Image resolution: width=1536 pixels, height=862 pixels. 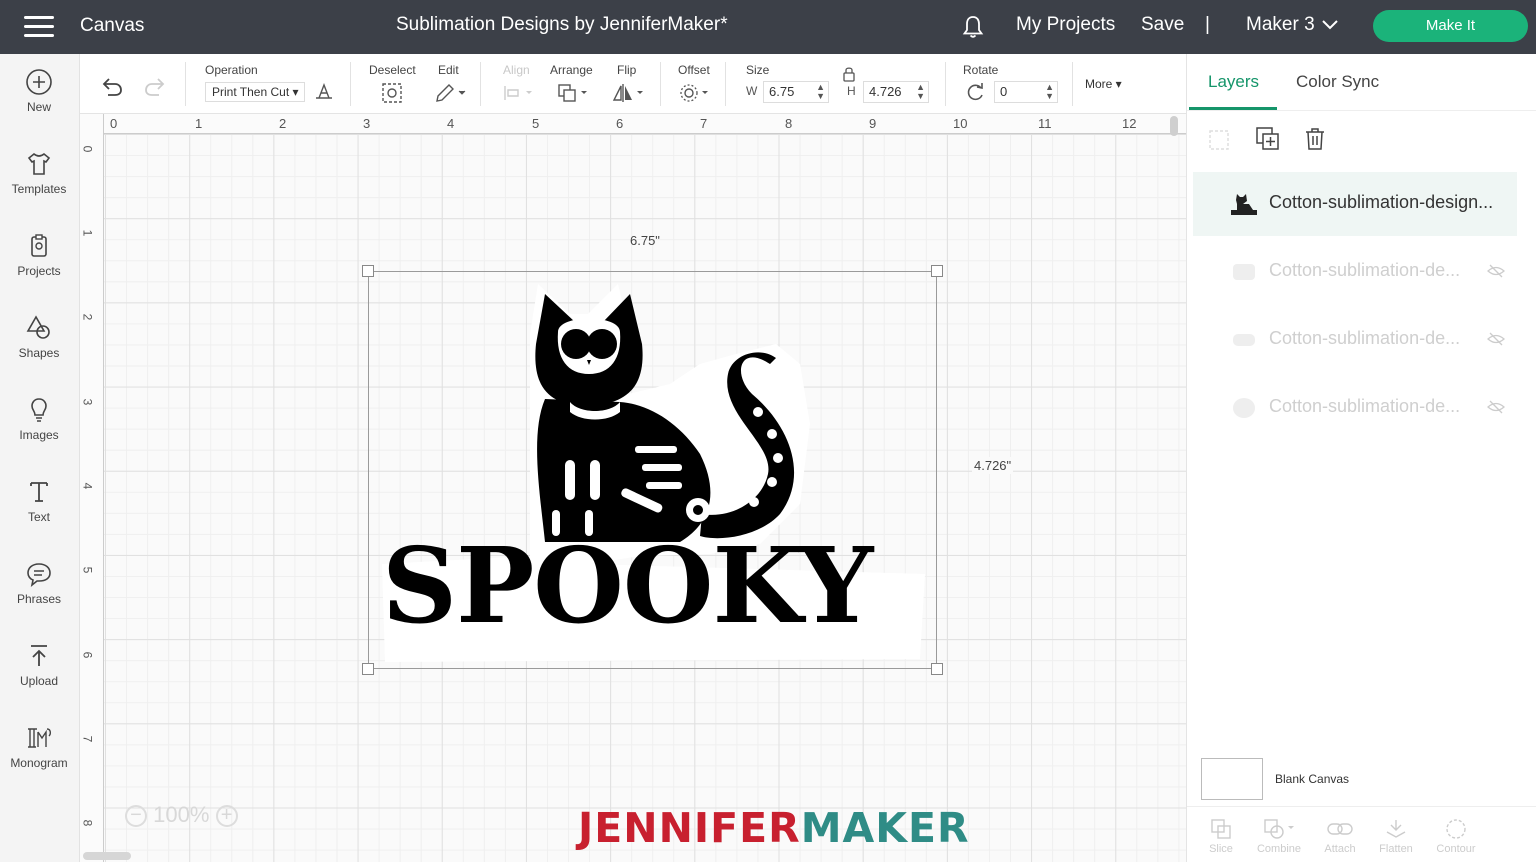 I want to click on ruler-number: 0, so click(x=114, y=123).